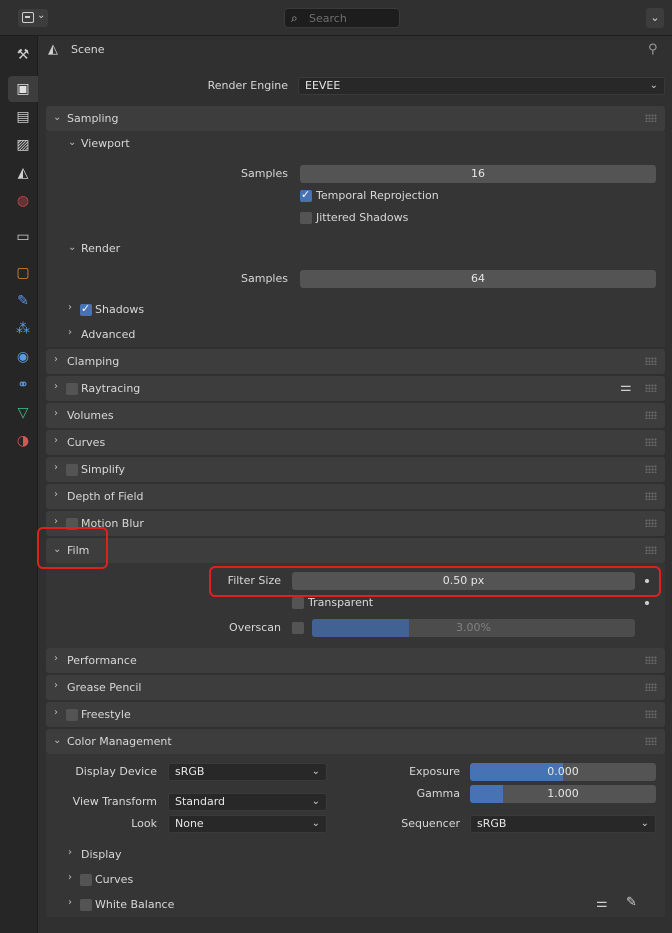 The width and height of the screenshot is (672, 933). What do you see at coordinates (247, 772) in the screenshot?
I see `display-device-dropdown: sRGB ⌄` at bounding box center [247, 772].